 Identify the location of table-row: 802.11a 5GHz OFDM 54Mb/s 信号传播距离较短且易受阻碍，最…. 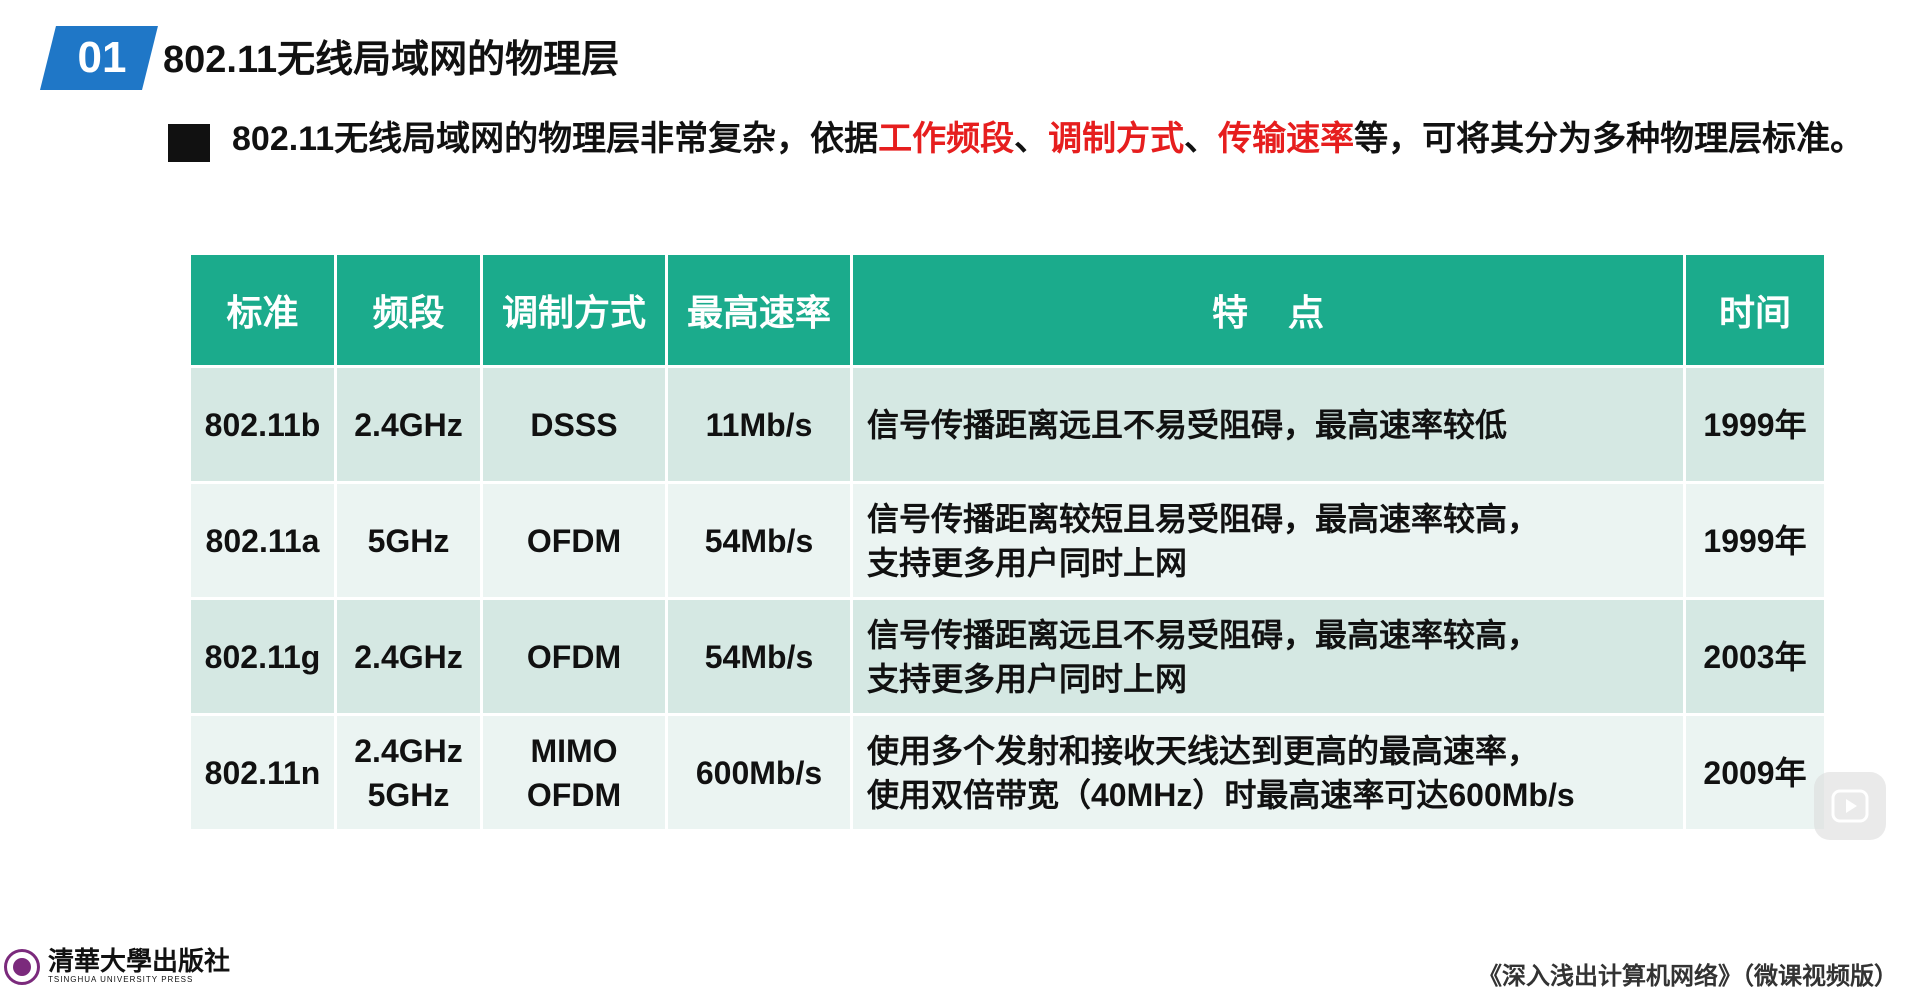
(1007, 540).